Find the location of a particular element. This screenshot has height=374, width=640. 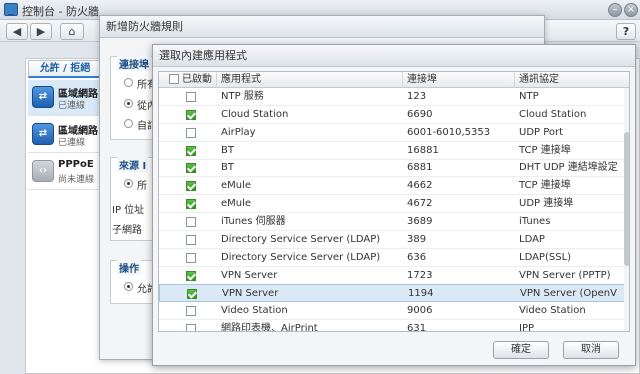

port-cell: 6690 is located at coordinates (420, 114).